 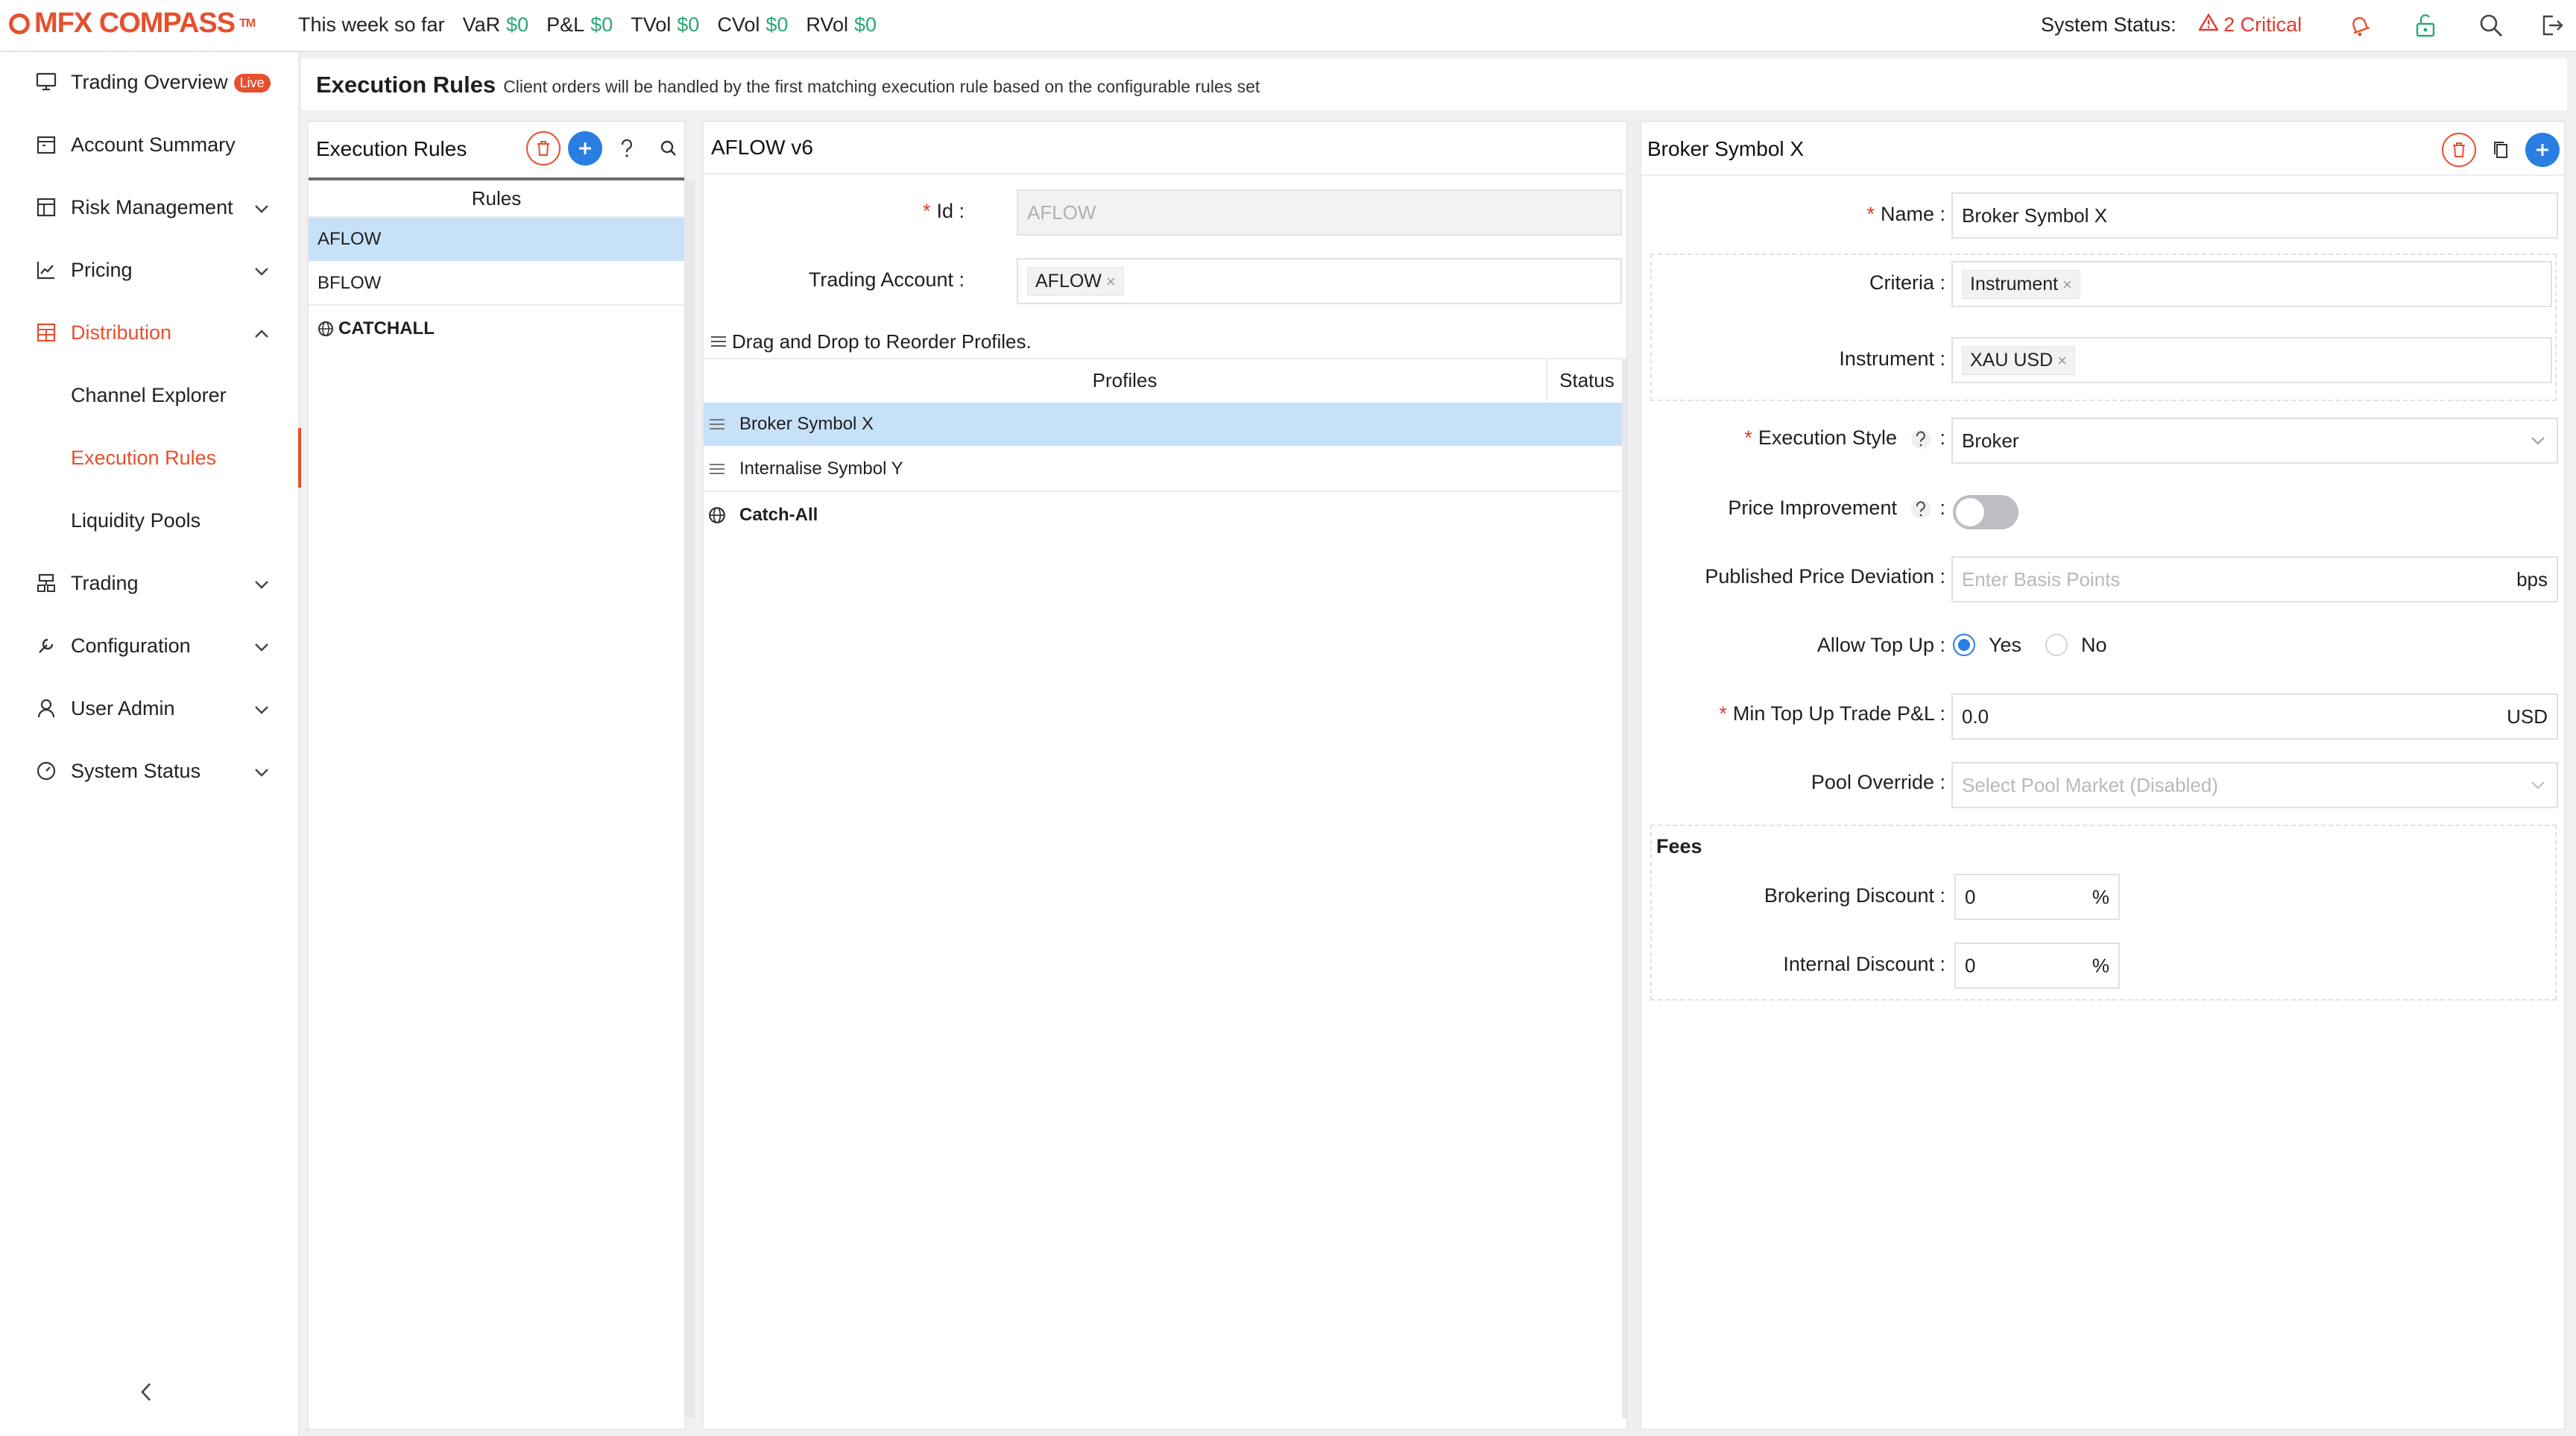 What do you see at coordinates (371, 25) in the screenshot?
I see `period-label: This week so far` at bounding box center [371, 25].